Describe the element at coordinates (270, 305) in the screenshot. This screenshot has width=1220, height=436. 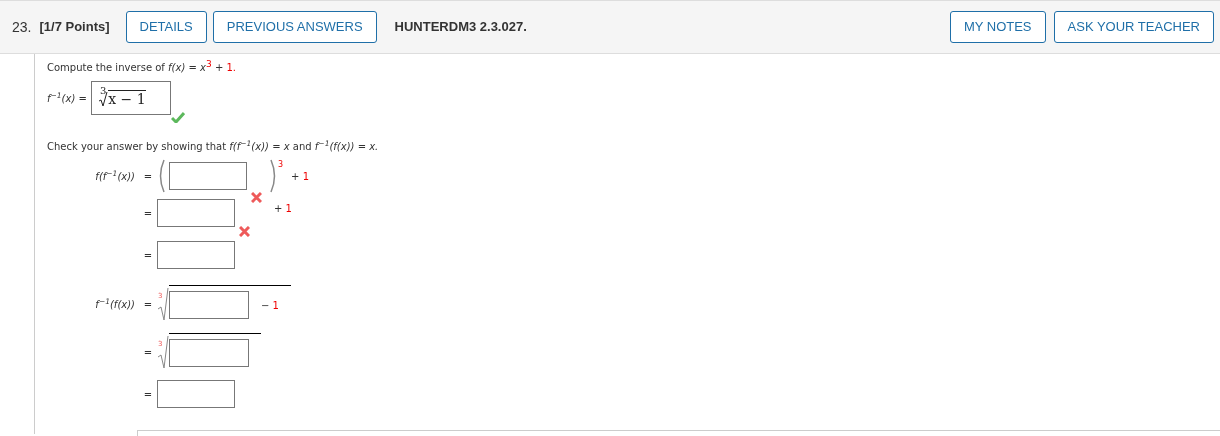
I see `math-term: − 1` at that location.